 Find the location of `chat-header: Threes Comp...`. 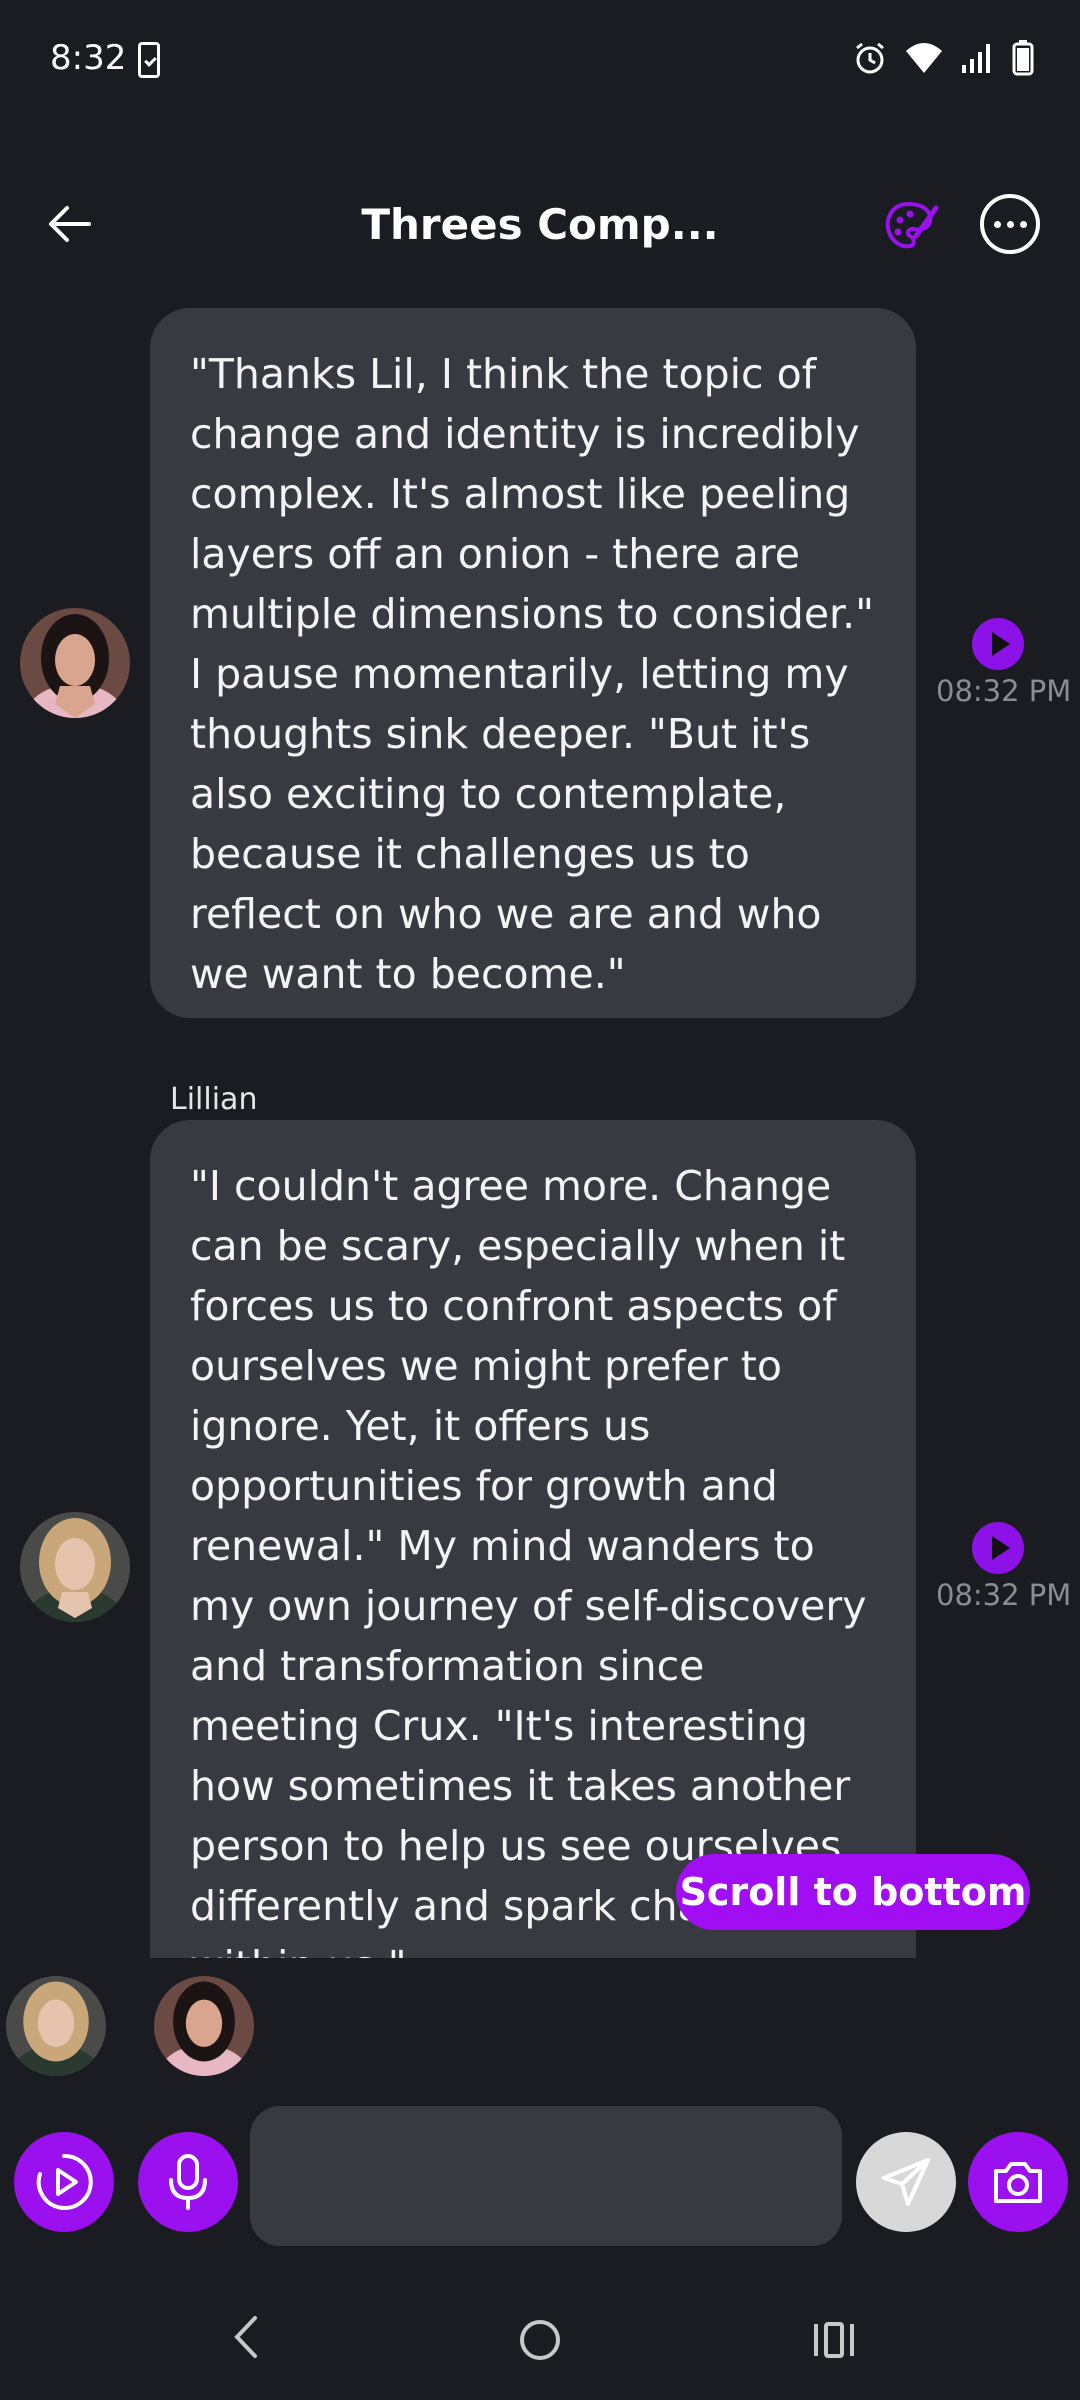

chat-header: Threes Comp... is located at coordinates (540, 225).